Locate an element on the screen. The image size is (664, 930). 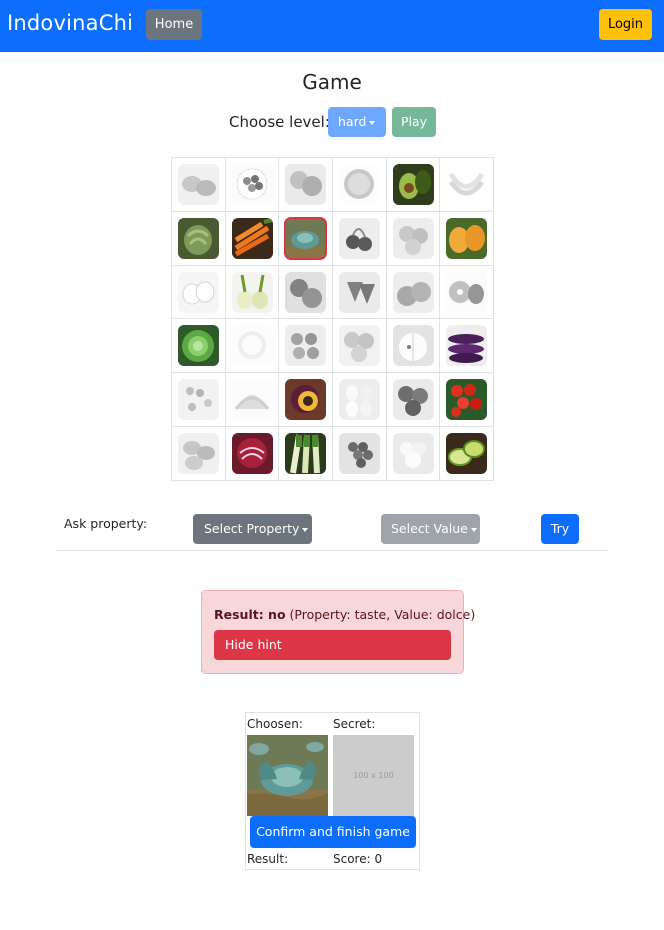
select-property-dropdown: Select Property is located at coordinates (252, 529).